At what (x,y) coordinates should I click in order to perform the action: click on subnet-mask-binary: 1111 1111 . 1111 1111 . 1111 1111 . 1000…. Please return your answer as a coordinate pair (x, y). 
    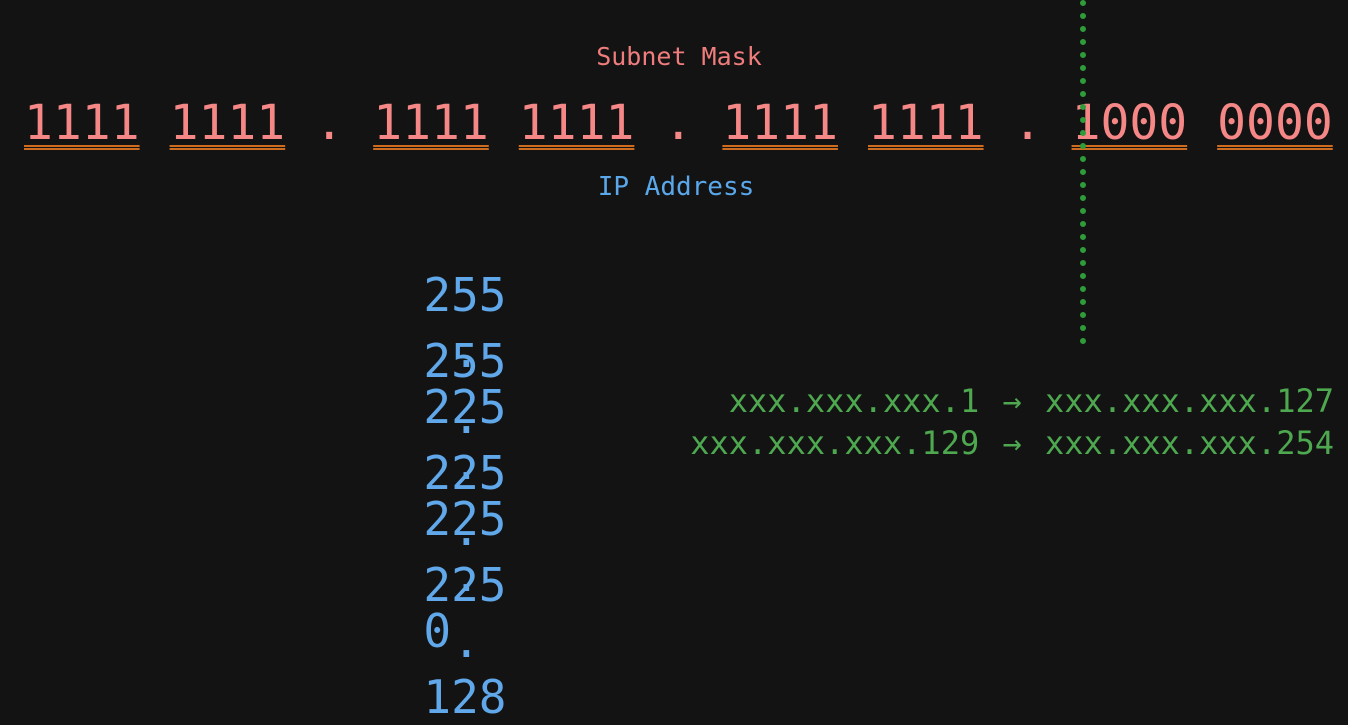
    Looking at the image, I should click on (678, 123).